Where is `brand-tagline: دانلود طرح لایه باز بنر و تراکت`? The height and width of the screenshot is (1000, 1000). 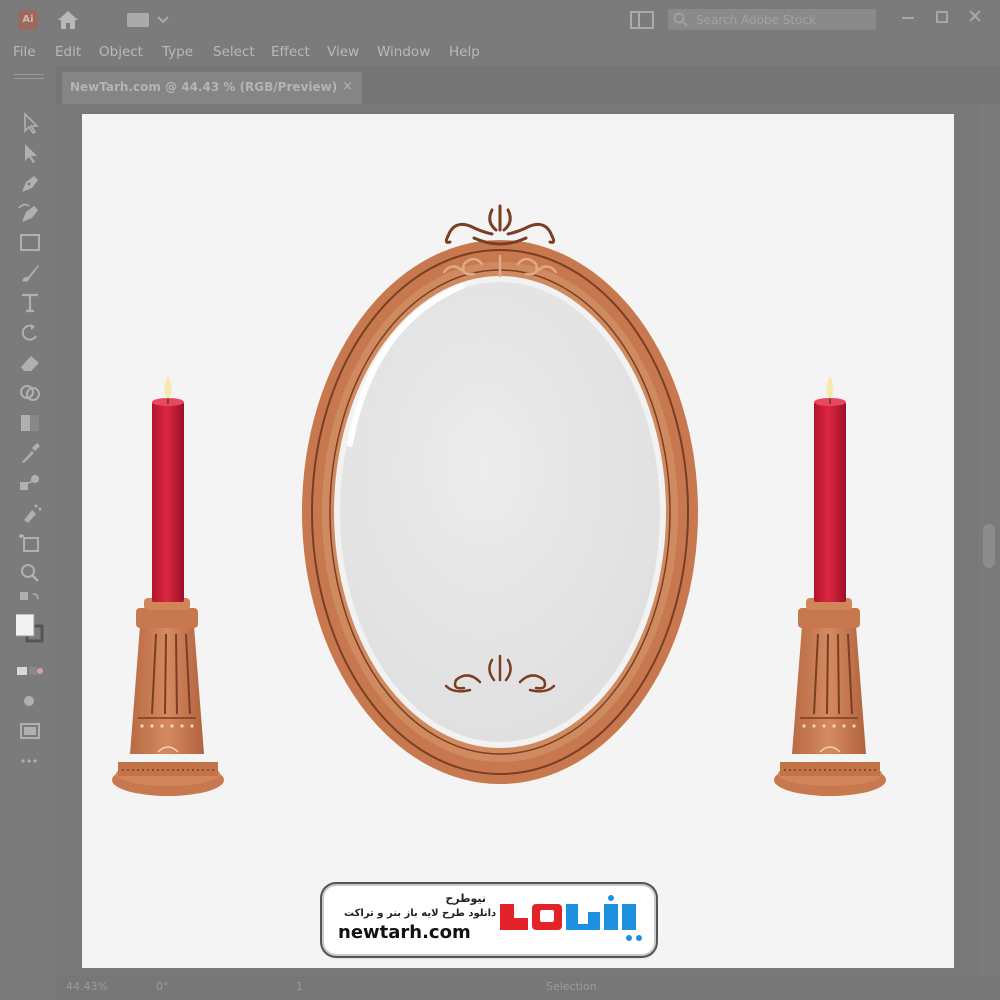 brand-tagline: دانلود طرح لایه باز بنر و تراکت is located at coordinates (420, 913).